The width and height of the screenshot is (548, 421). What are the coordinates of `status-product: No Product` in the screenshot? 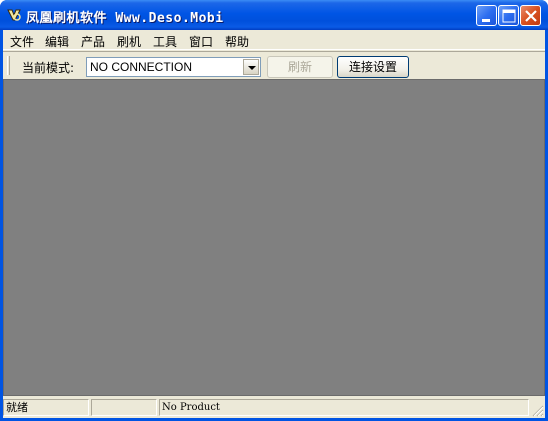 It's located at (344, 407).